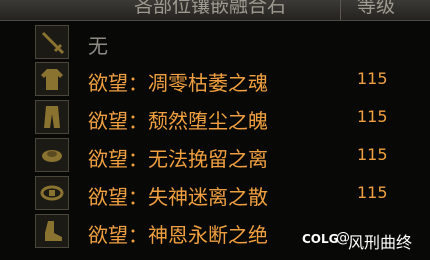 This screenshot has height=260, width=430. Describe the element at coordinates (178, 121) in the screenshot. I see `item-name: 欲望：颓然堕尘之魄` at that location.